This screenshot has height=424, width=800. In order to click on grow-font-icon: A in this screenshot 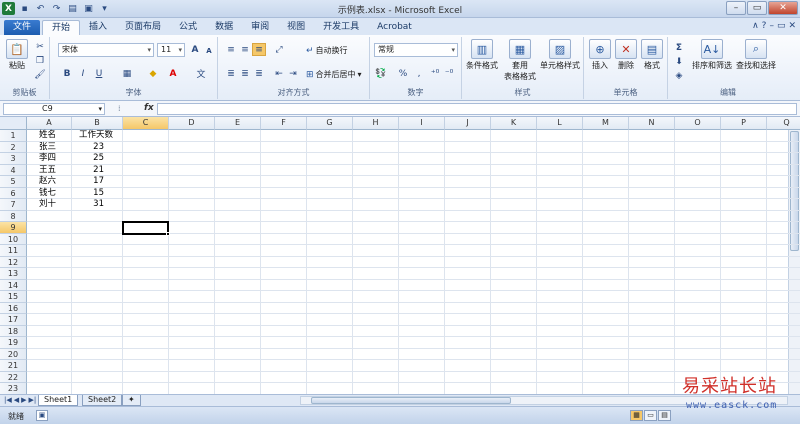, I will do `click(195, 49)`.